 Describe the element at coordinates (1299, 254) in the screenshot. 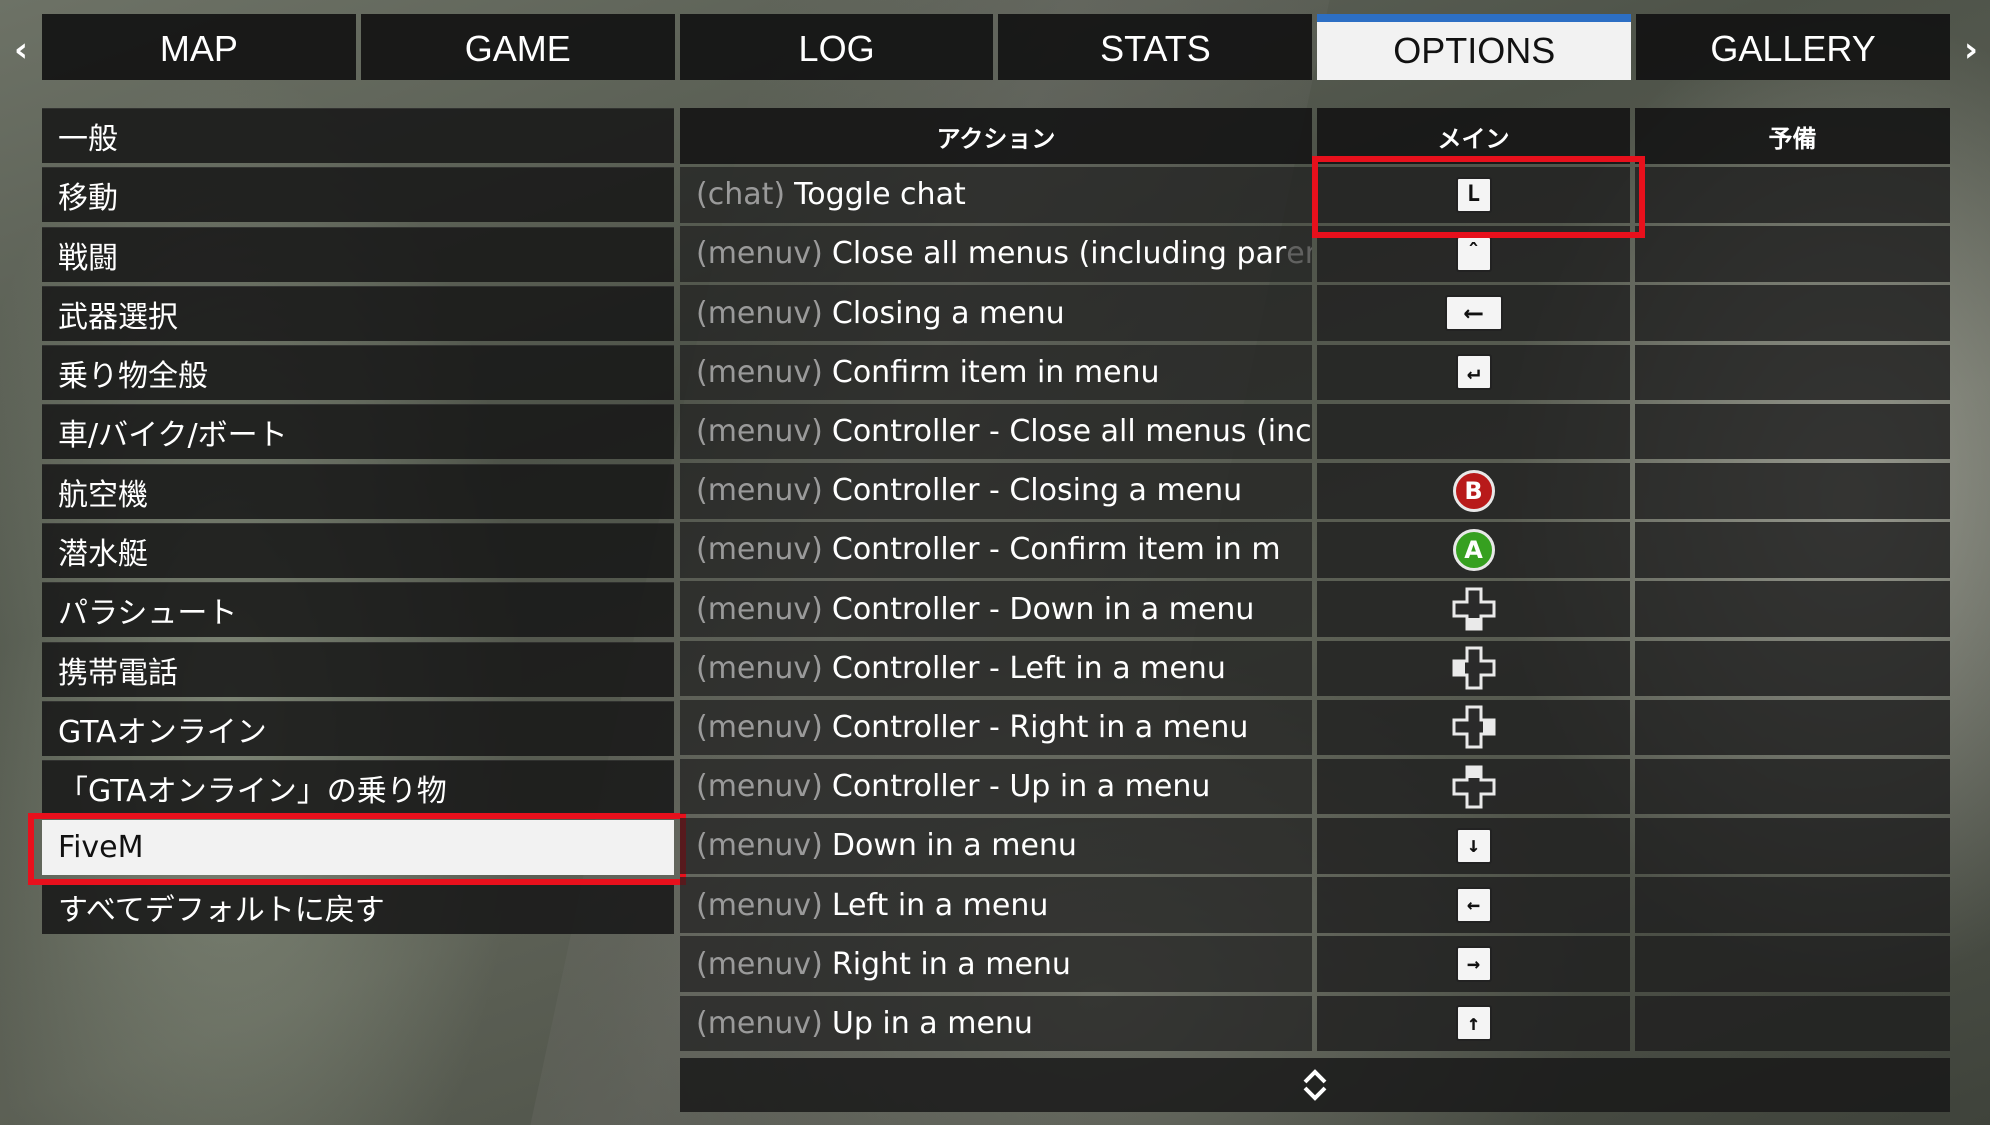

I see `action-name-overflow: ents)` at that location.